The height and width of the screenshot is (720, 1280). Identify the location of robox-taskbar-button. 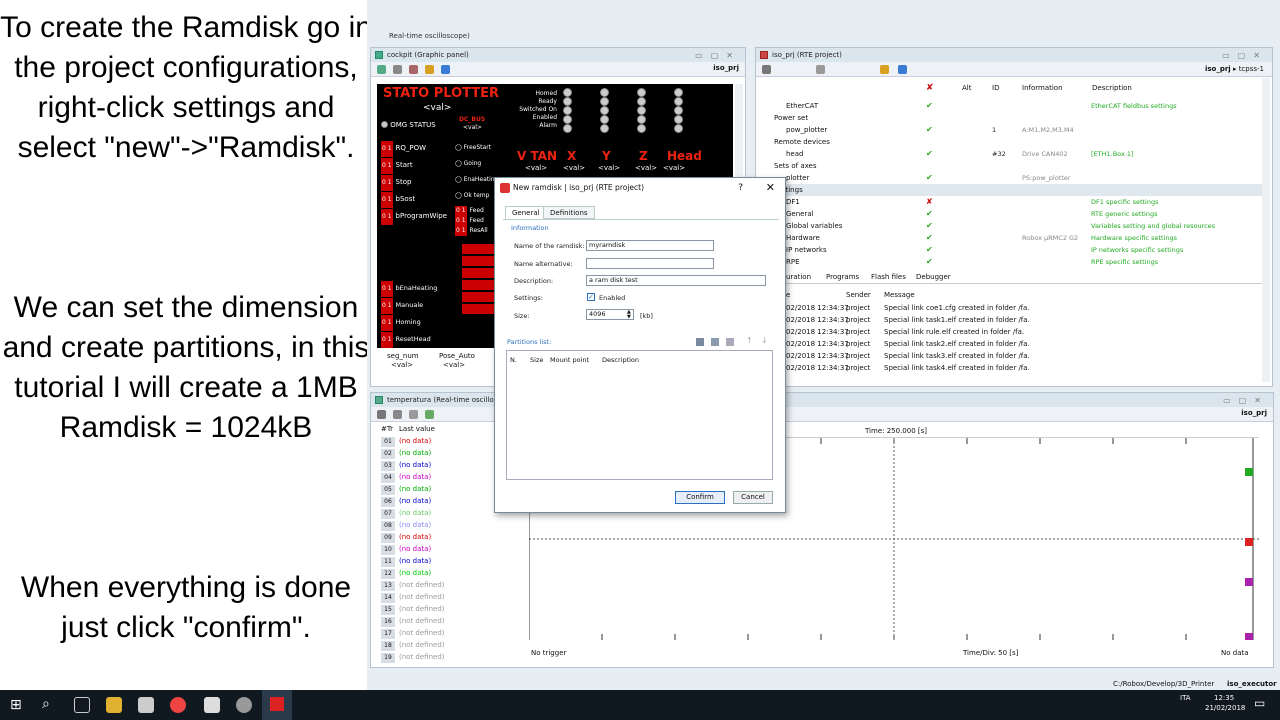
(277, 705).